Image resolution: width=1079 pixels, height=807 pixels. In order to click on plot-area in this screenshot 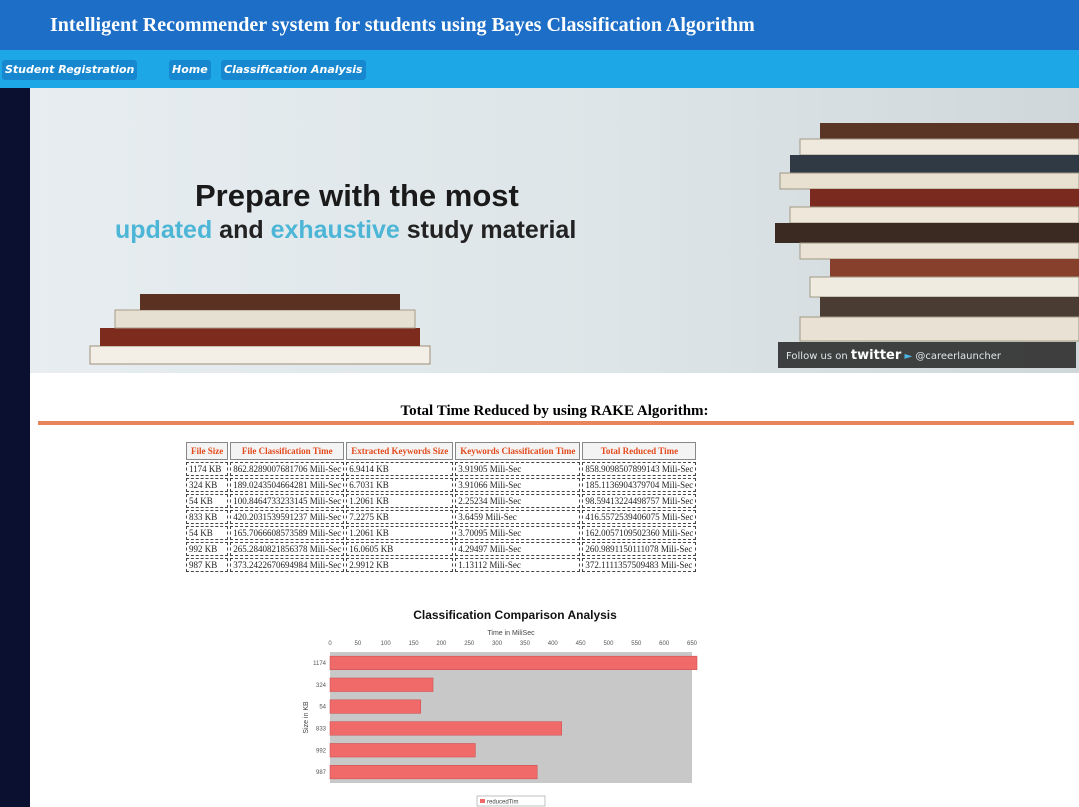, I will do `click(511, 717)`.